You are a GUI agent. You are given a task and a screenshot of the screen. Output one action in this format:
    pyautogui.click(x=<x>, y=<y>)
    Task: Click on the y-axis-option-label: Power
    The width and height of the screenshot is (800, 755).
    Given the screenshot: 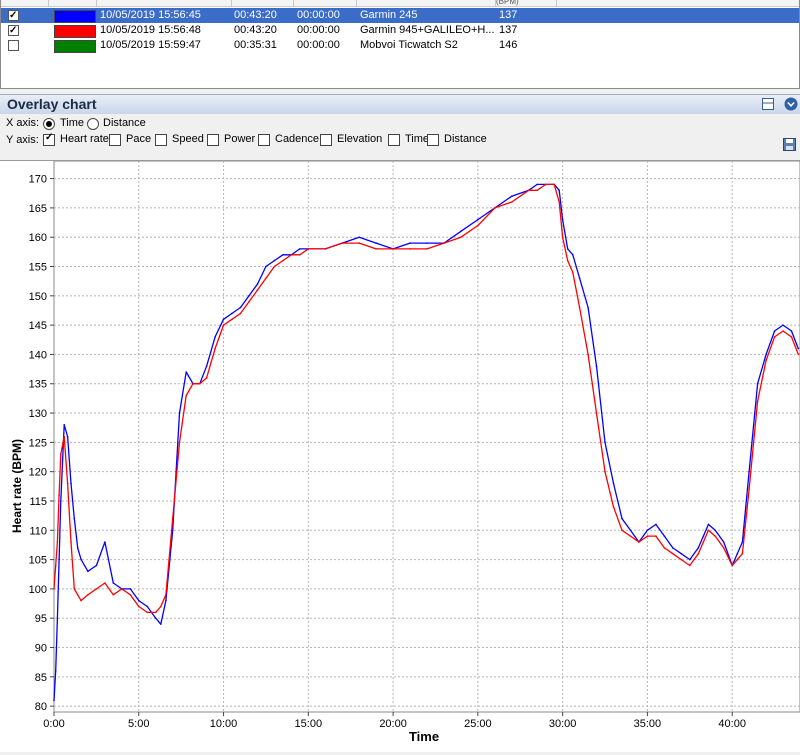 What is the action you would take?
    pyautogui.click(x=239, y=139)
    